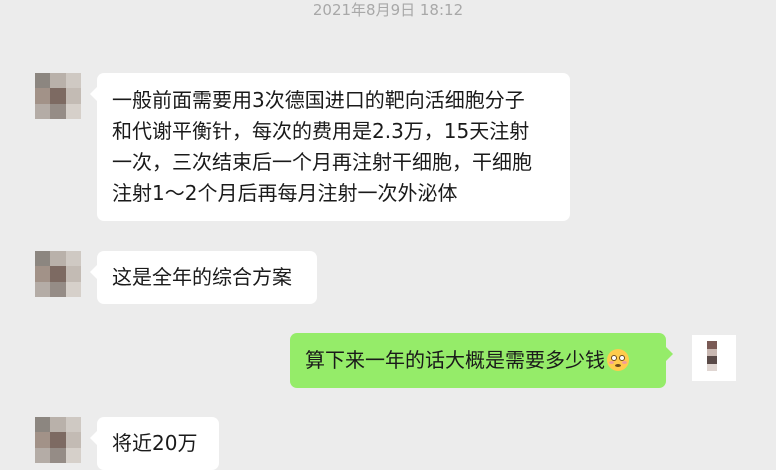 Image resolution: width=776 pixels, height=470 pixels. I want to click on message-text-line: 注射1～2个月后再每月注射一次外泌体, so click(285, 193).